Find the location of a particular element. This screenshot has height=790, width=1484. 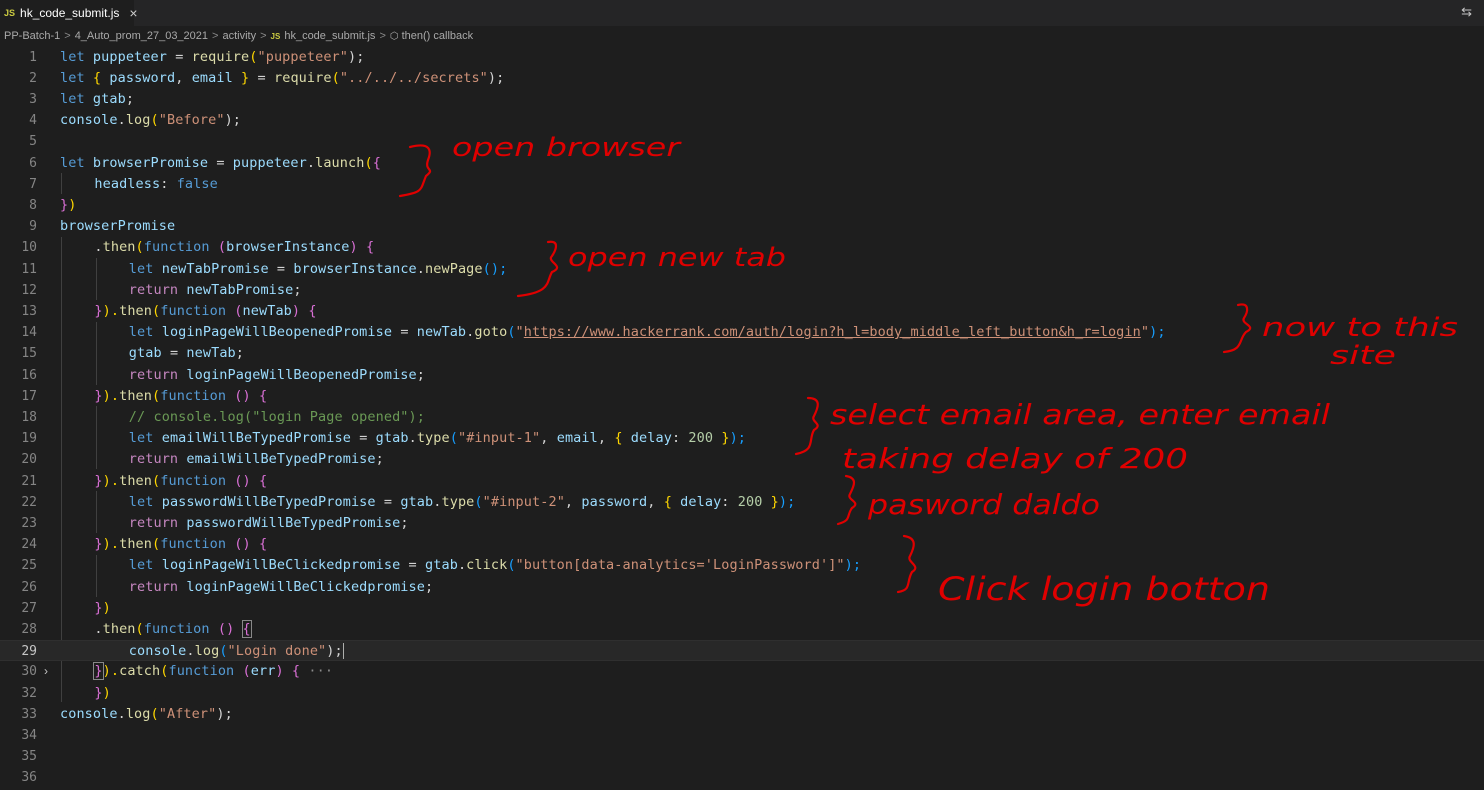

code-line: 20 return emailWillBeTypedPromise; is located at coordinates (742, 459).